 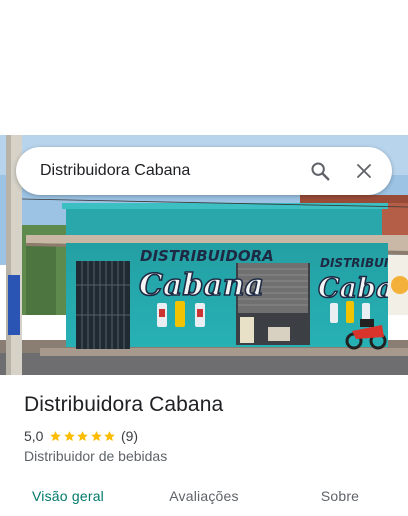 I want to click on tab-reviews: Avaliações, so click(x=204, y=496).